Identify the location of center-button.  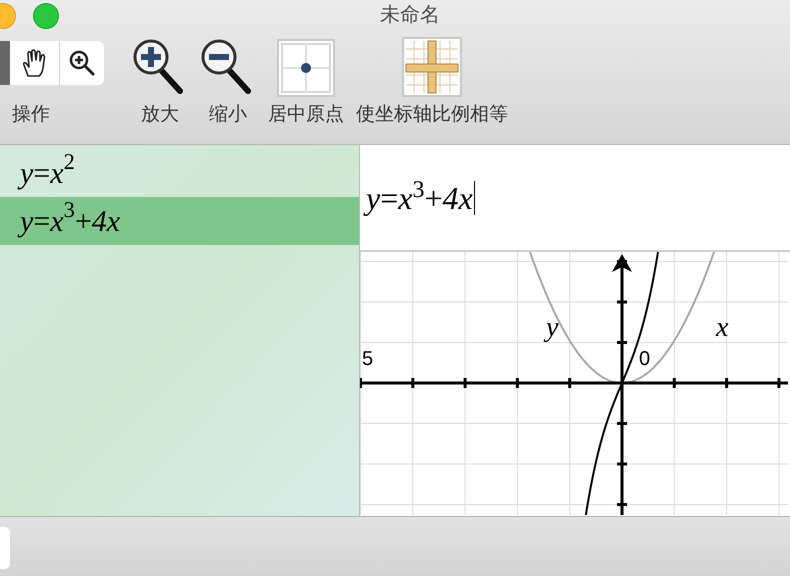
(306, 68).